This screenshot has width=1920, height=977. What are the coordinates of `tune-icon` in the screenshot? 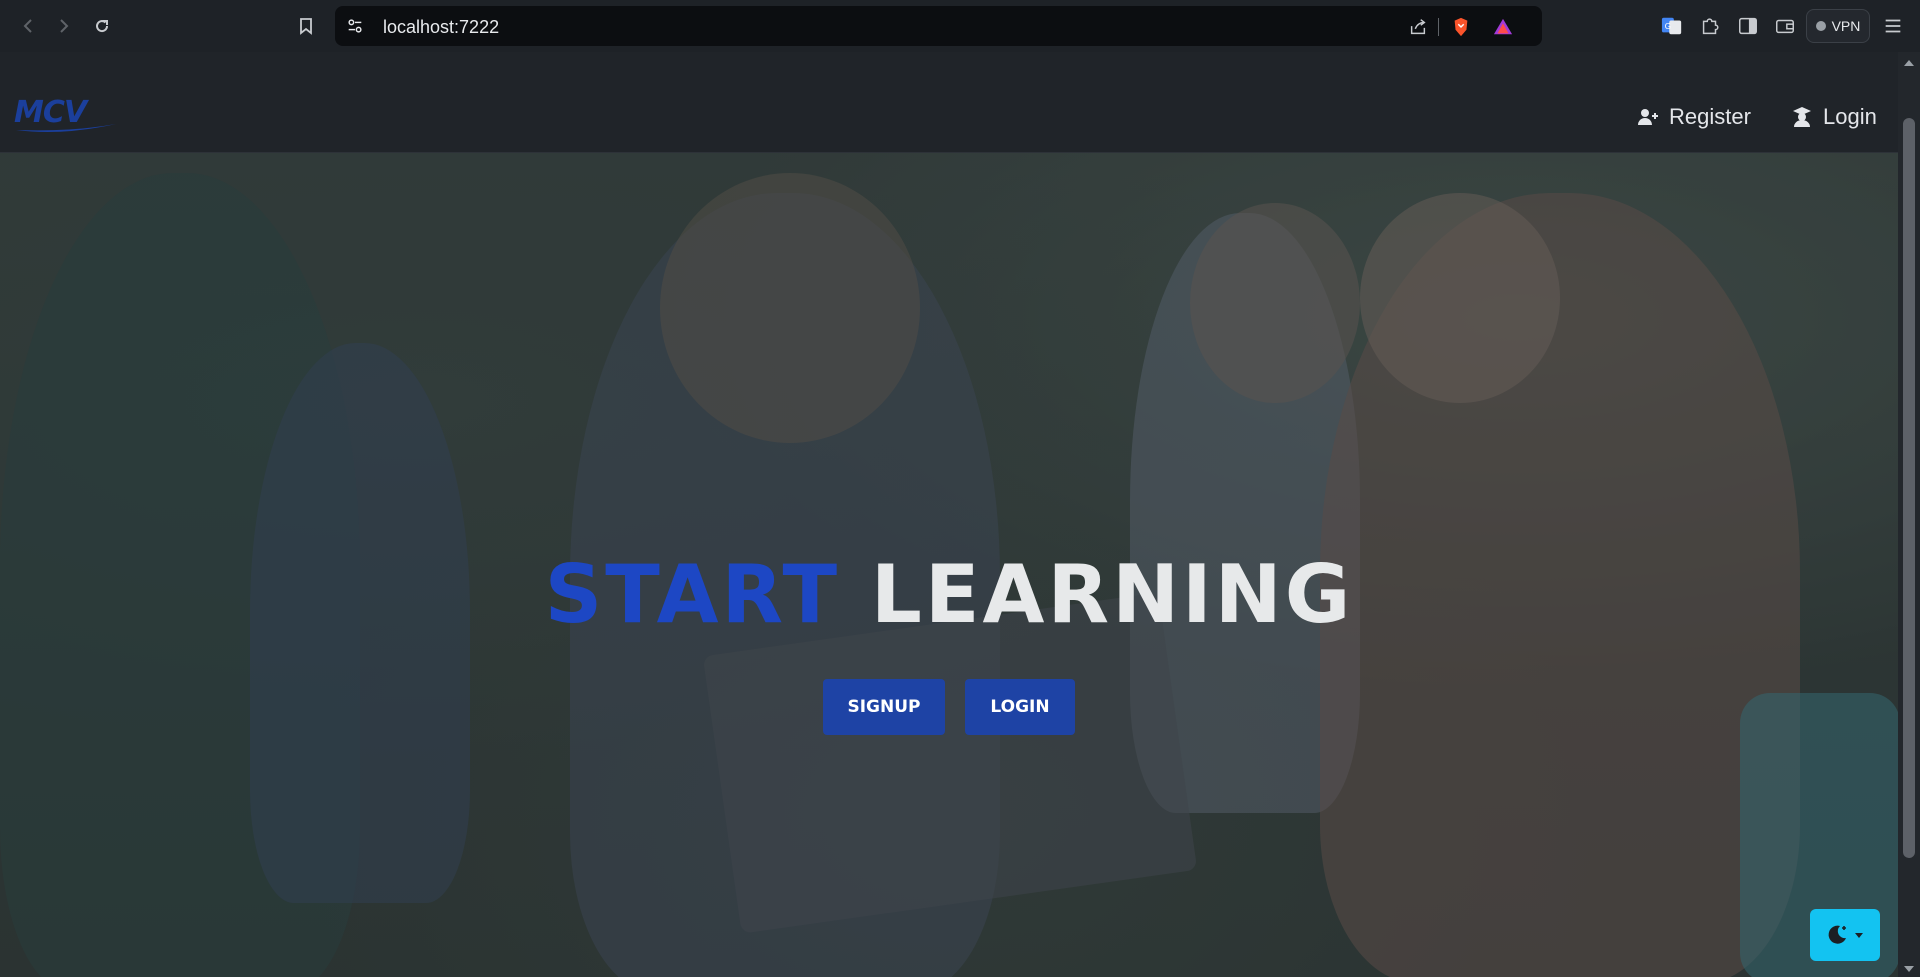 It's located at (355, 26).